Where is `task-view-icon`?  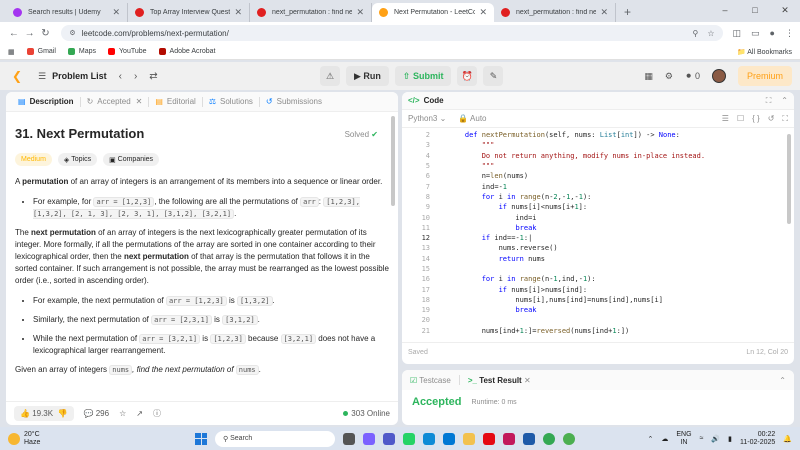
task-view-icon is located at coordinates (349, 438).